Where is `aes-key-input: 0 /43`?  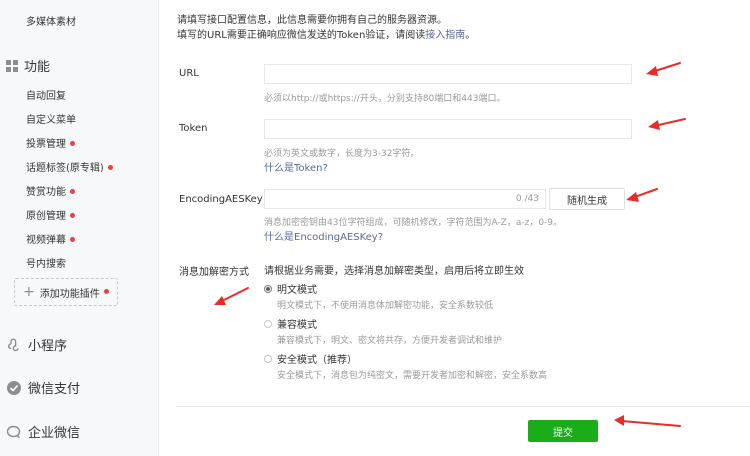
aes-key-input: 0 /43 is located at coordinates (405, 199).